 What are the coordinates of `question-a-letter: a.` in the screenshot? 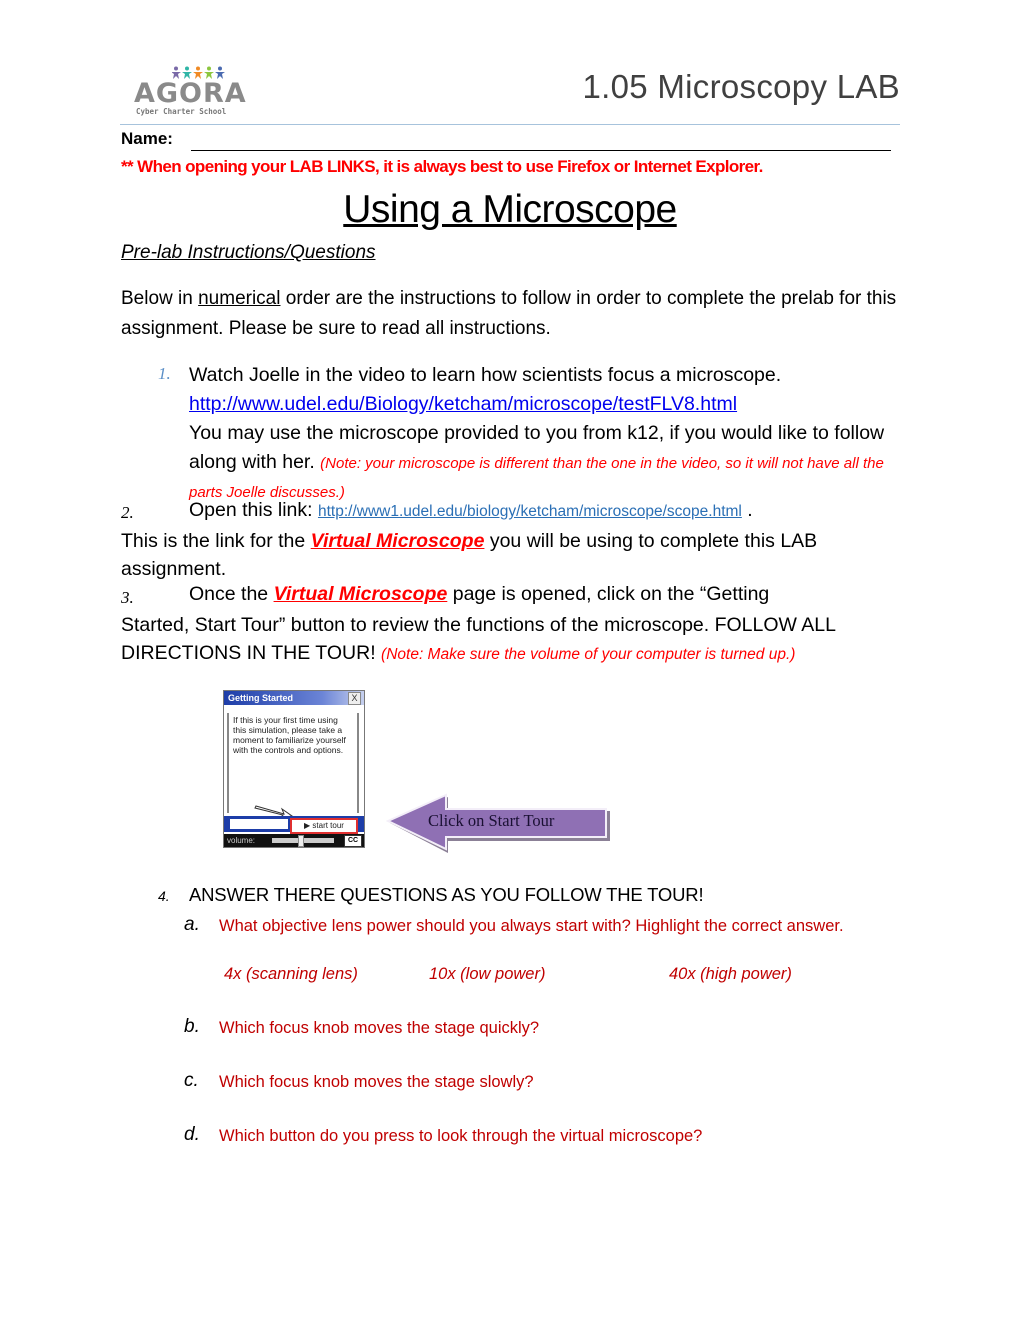 It's located at (192, 924).